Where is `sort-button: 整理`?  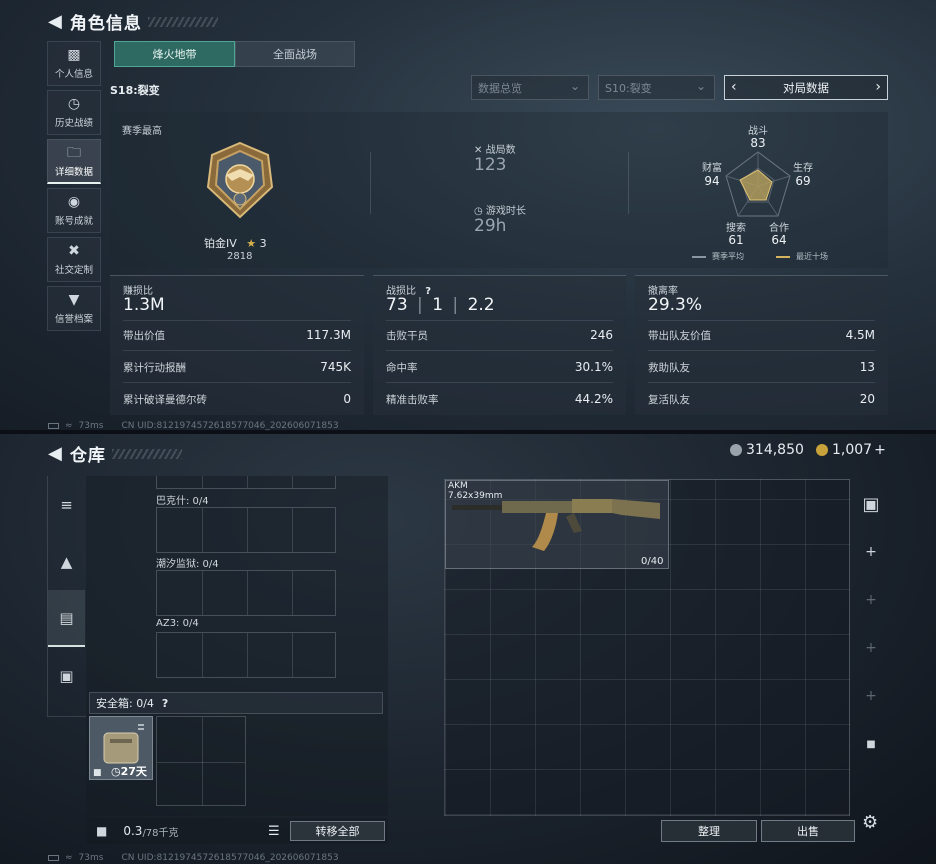 sort-button: 整理 is located at coordinates (709, 831).